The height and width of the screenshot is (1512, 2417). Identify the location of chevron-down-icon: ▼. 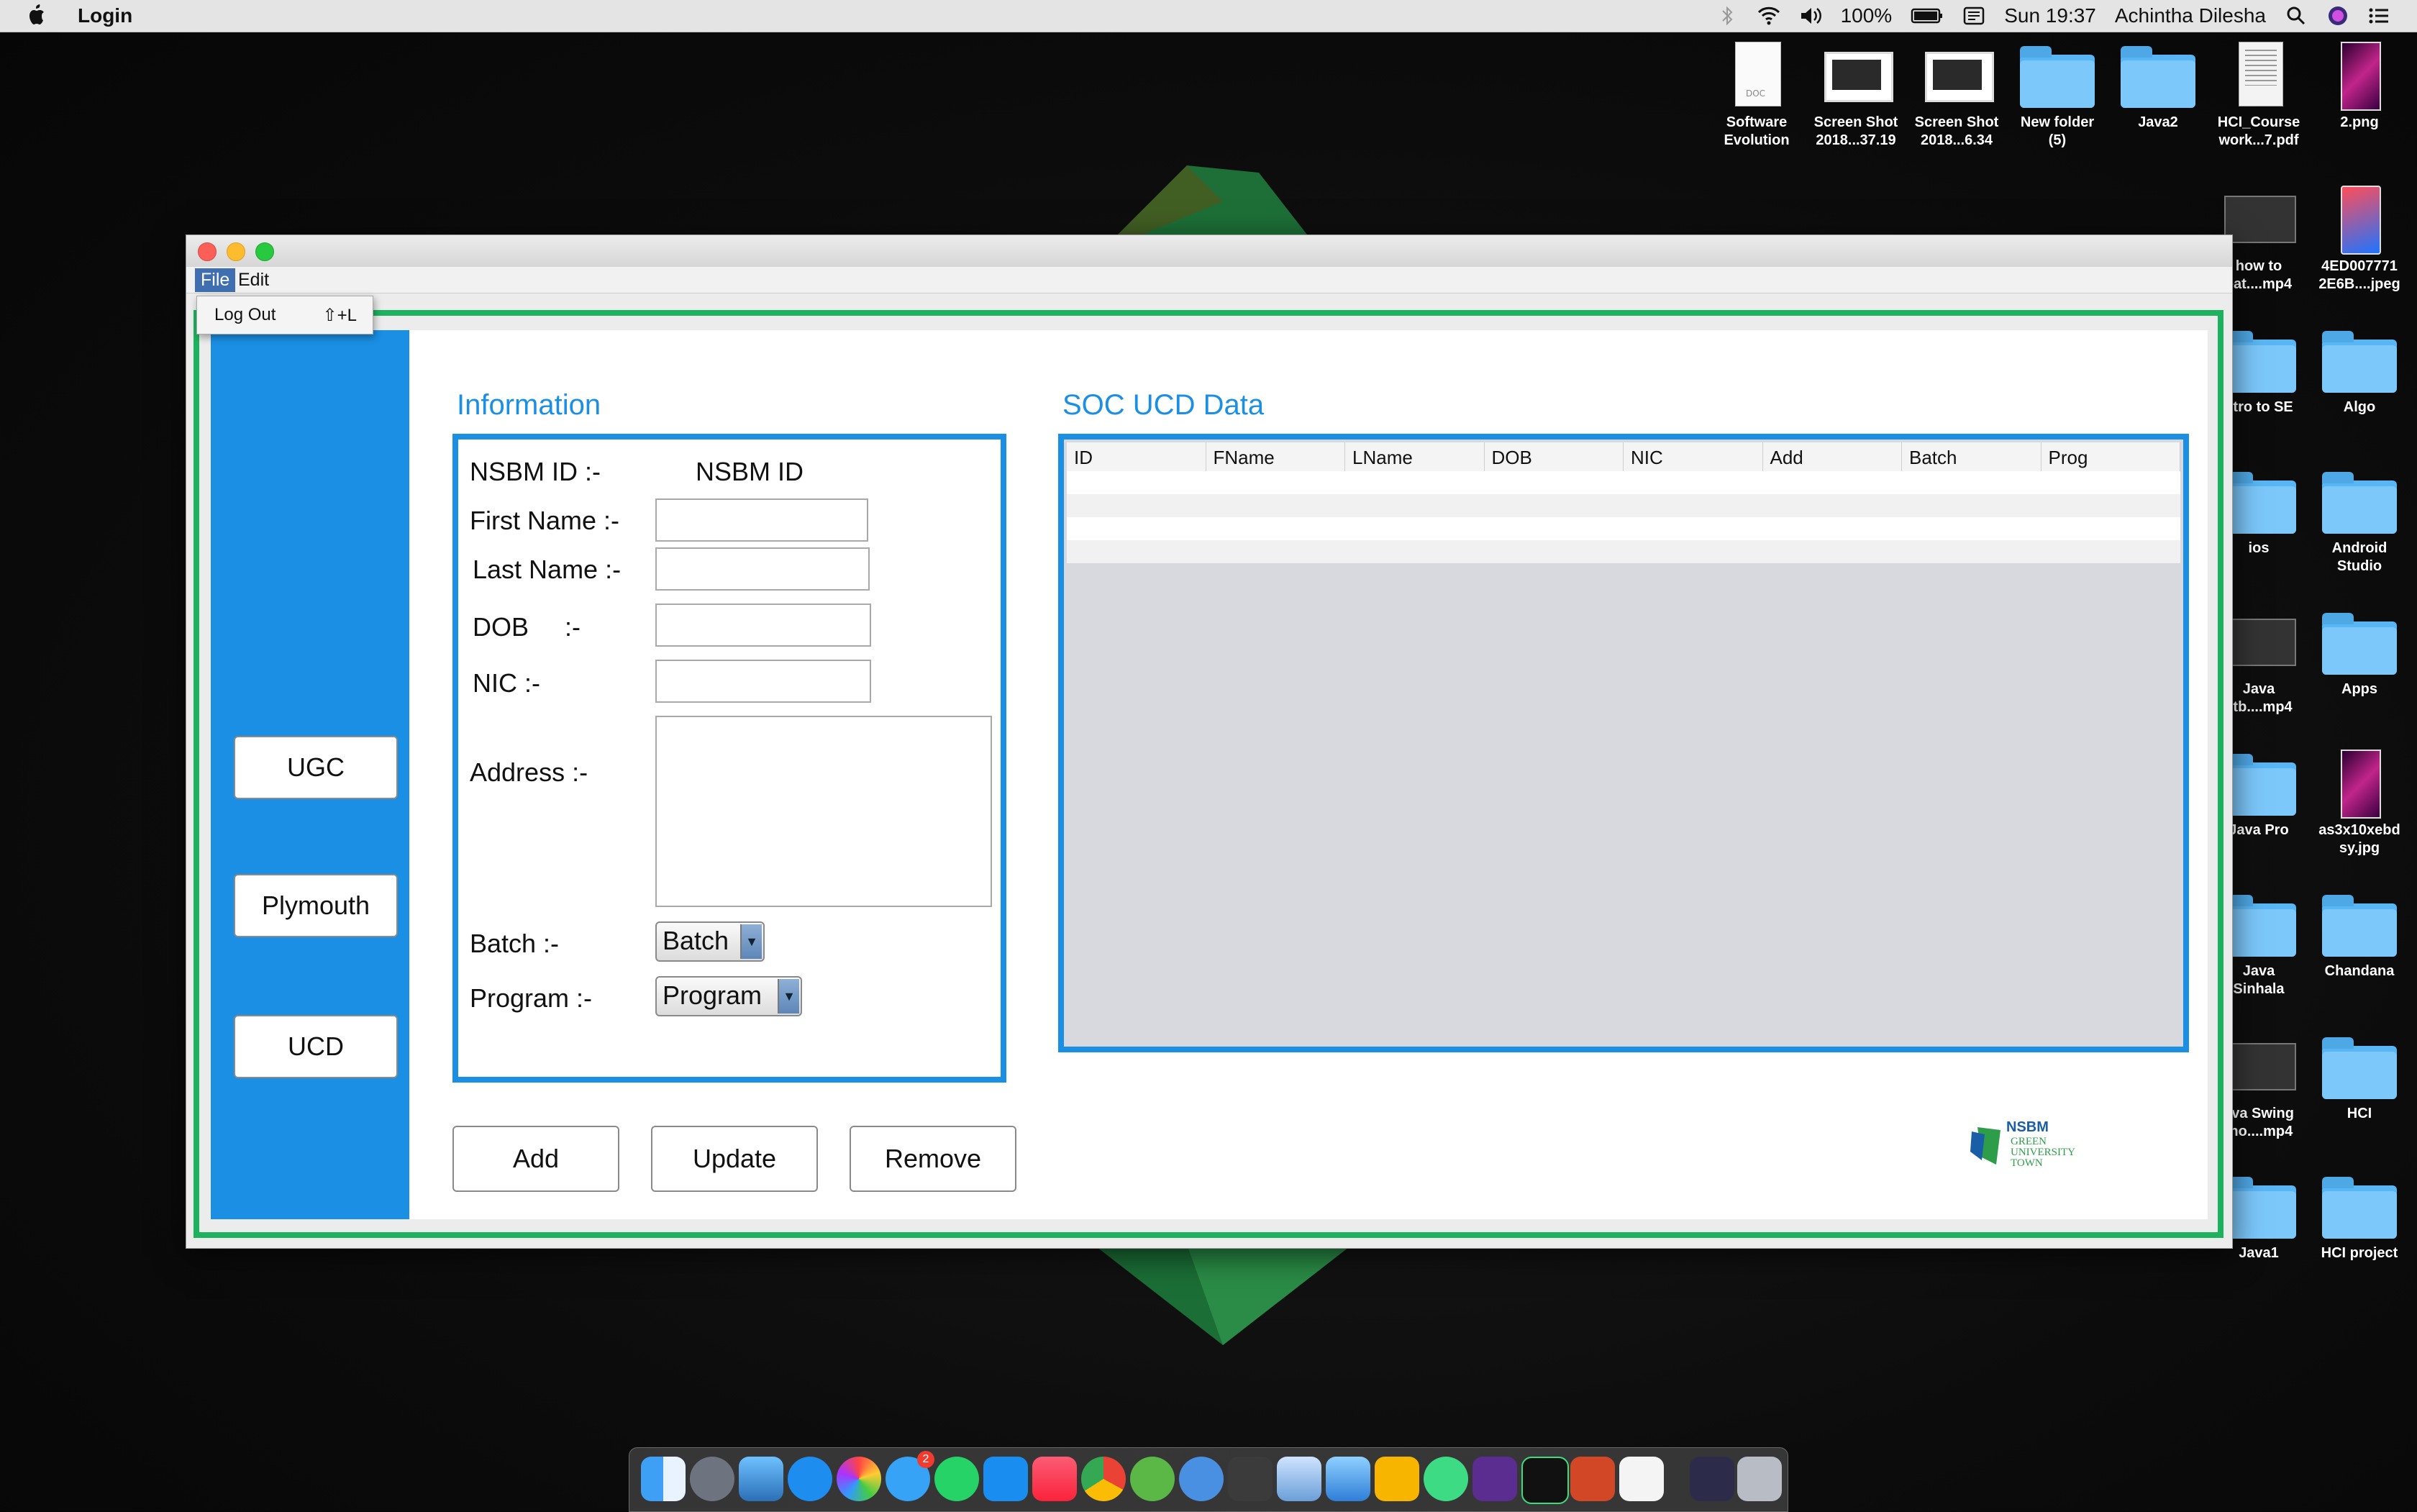
(789, 996).